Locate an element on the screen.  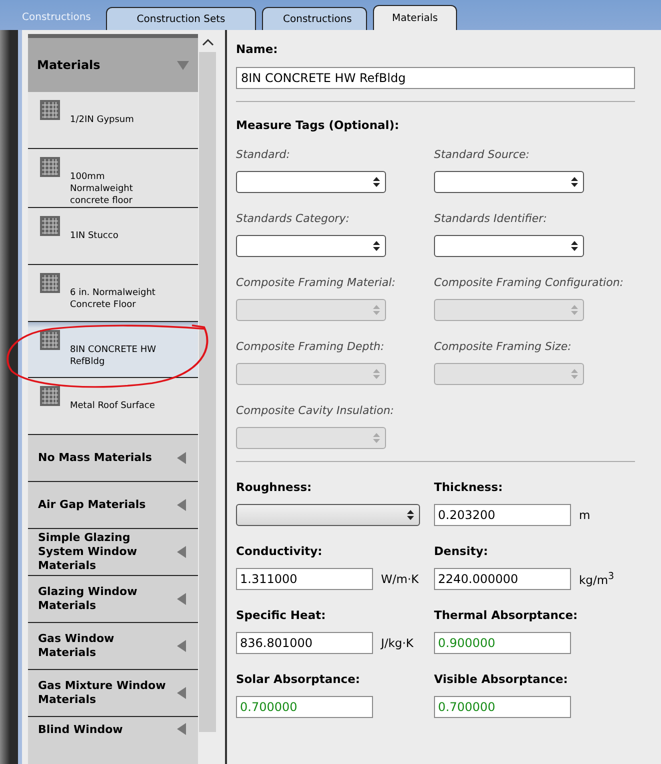
category-header: Blind Window is located at coordinates (113, 740).